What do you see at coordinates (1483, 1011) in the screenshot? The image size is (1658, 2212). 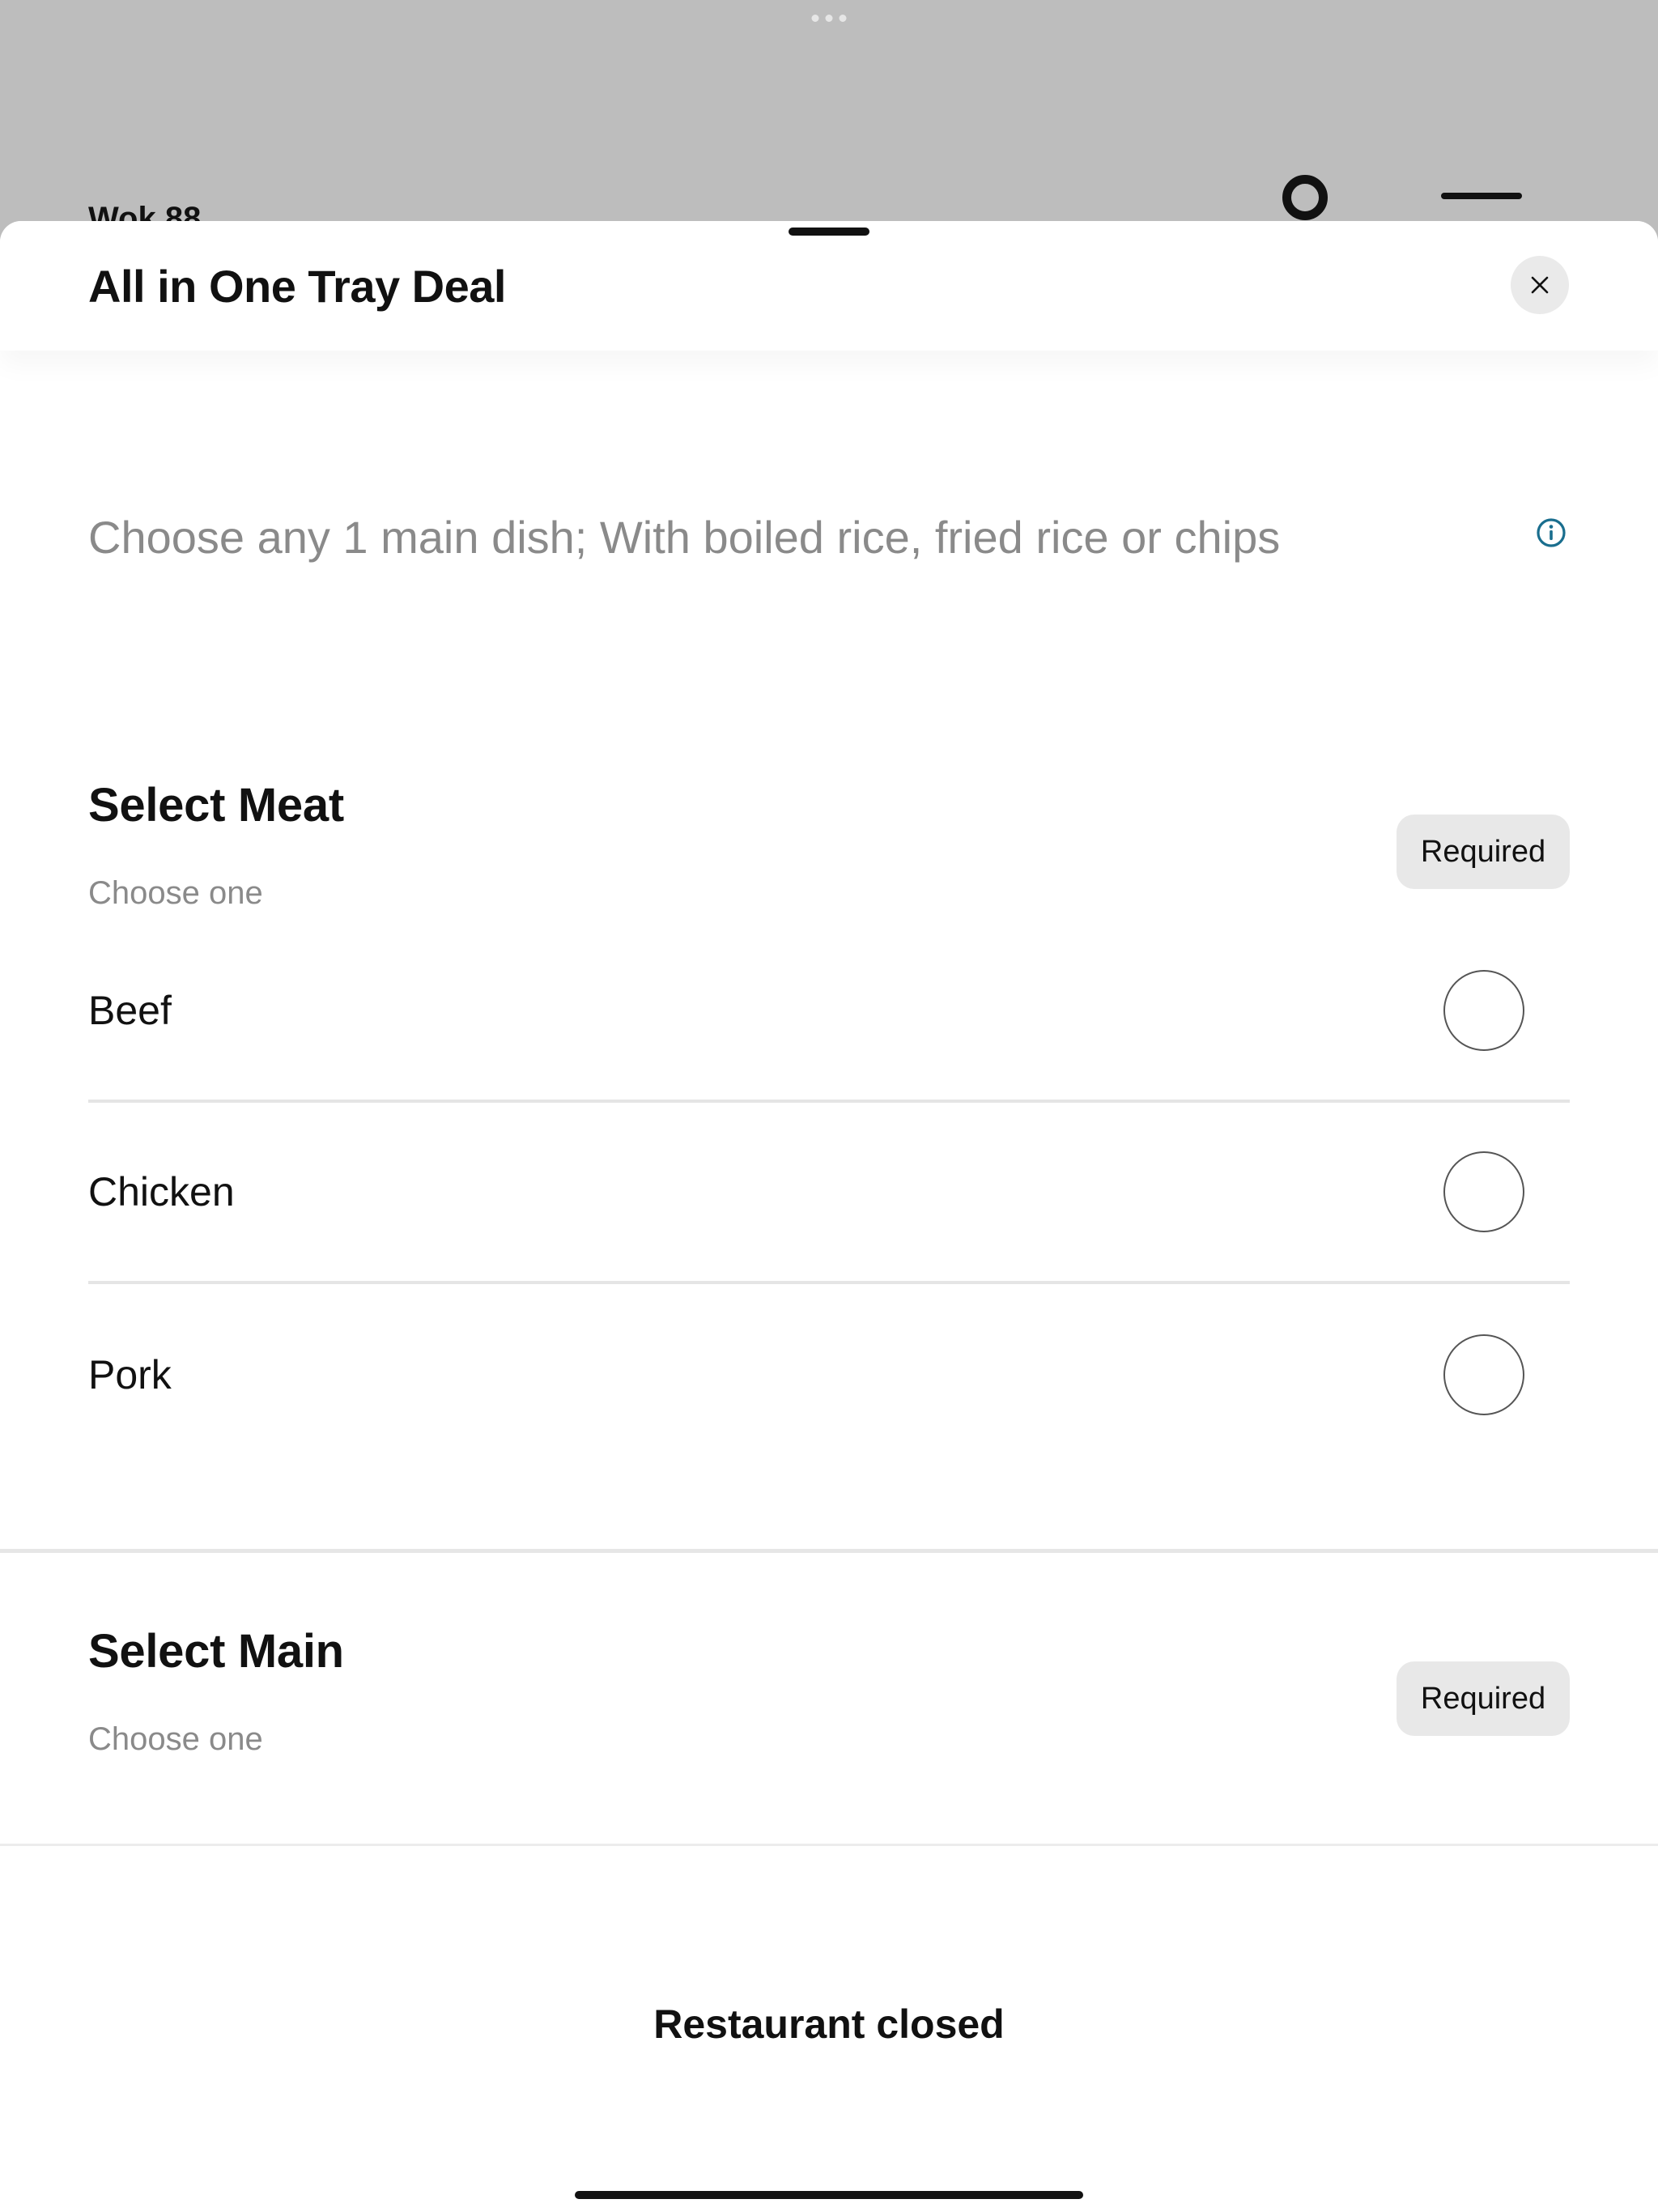 I see `radio-button-beef` at bounding box center [1483, 1011].